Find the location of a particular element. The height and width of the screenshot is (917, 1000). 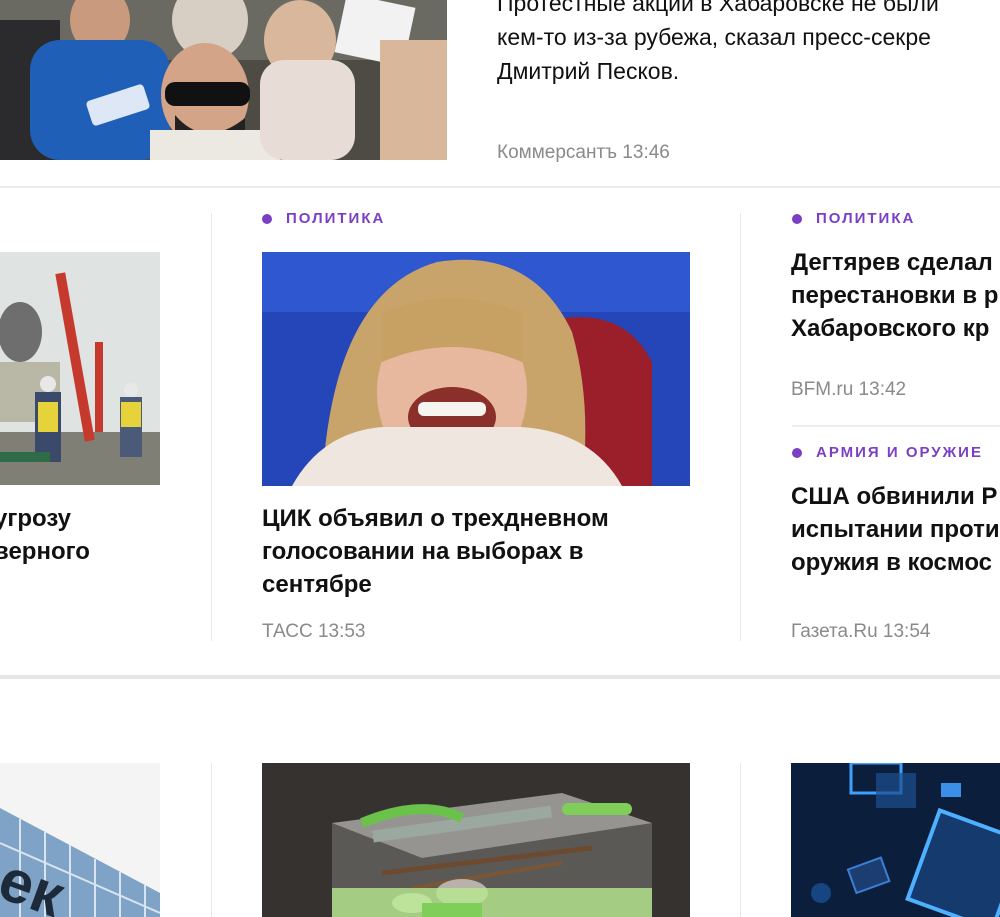

rubric-label: АРМИЯ И ОРУЖИЕ is located at coordinates (899, 452).